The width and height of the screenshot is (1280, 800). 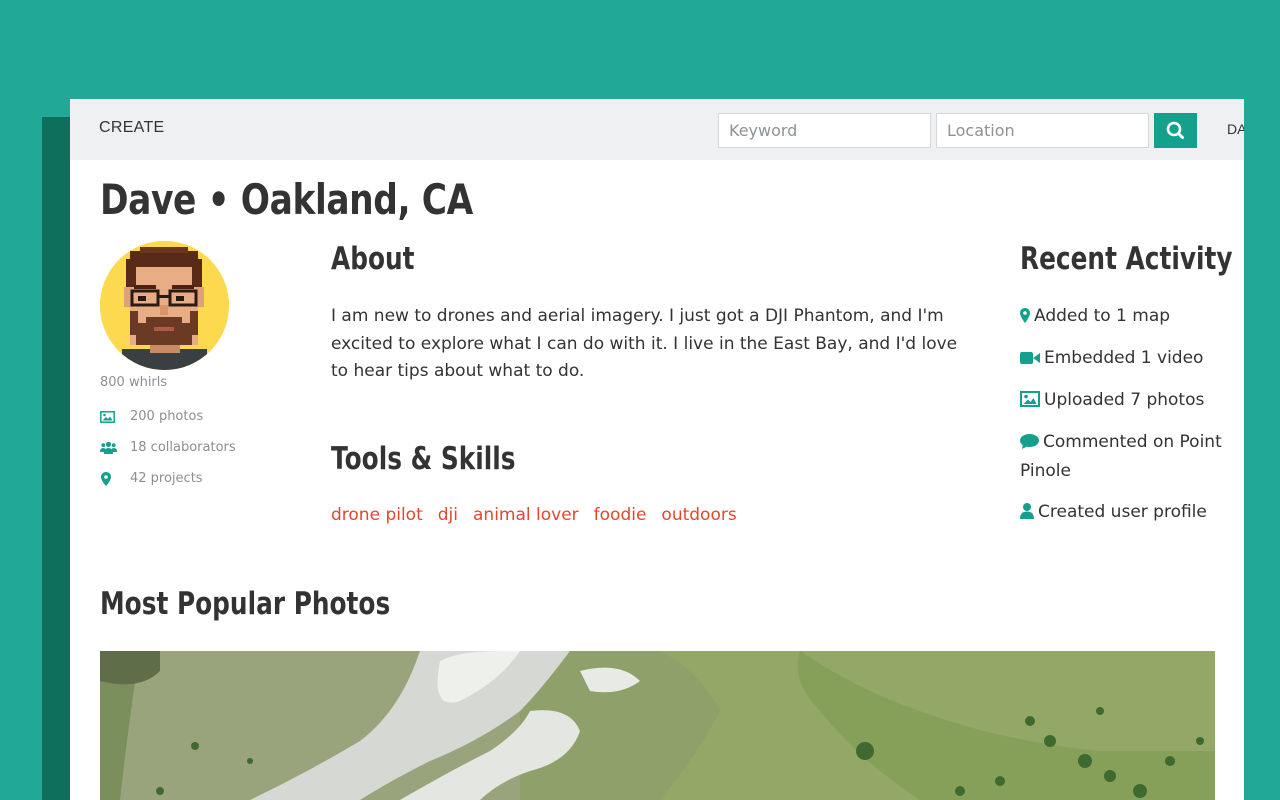 I want to click on keyword-input, so click(x=824, y=130).